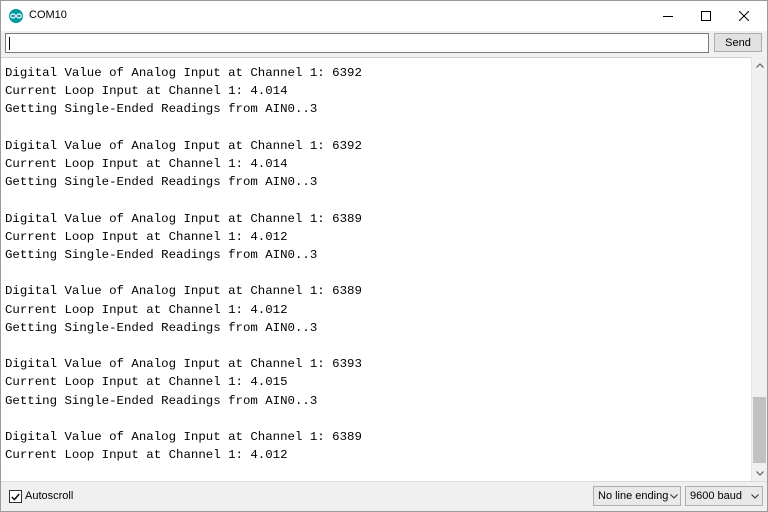 The height and width of the screenshot is (512, 768). I want to click on maximize-button, so click(706, 16).